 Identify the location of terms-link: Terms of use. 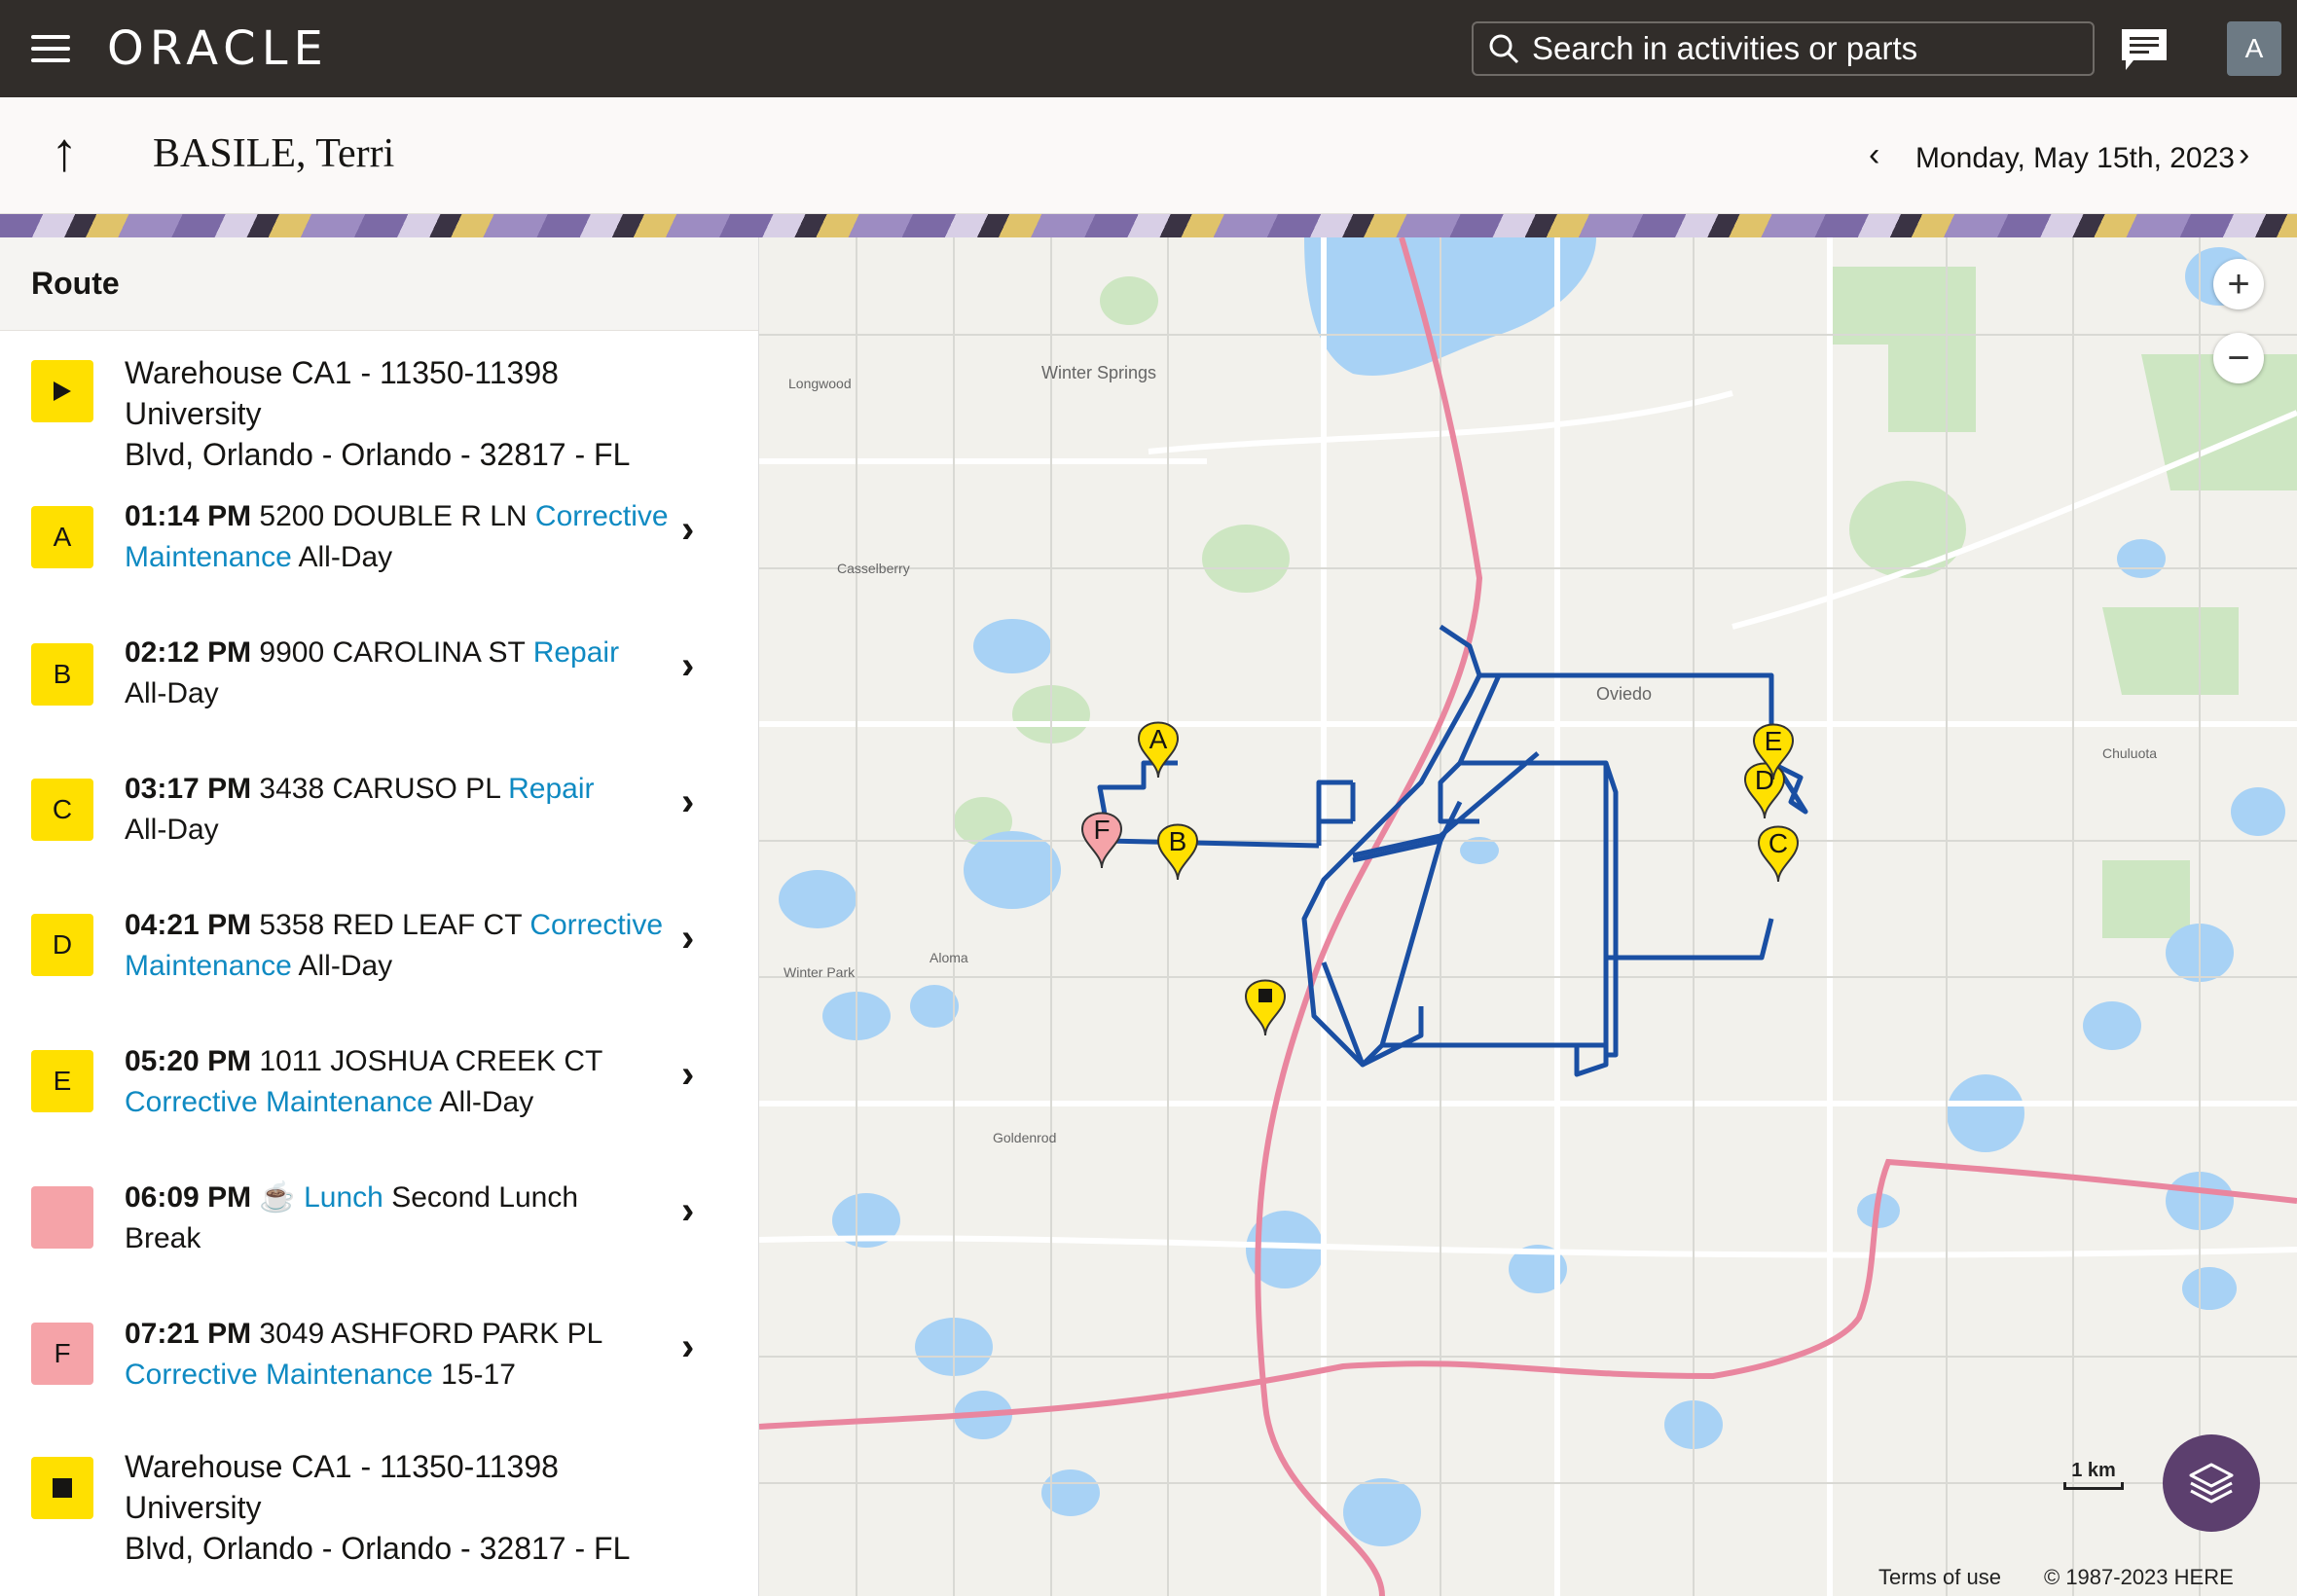
(1939, 1577).